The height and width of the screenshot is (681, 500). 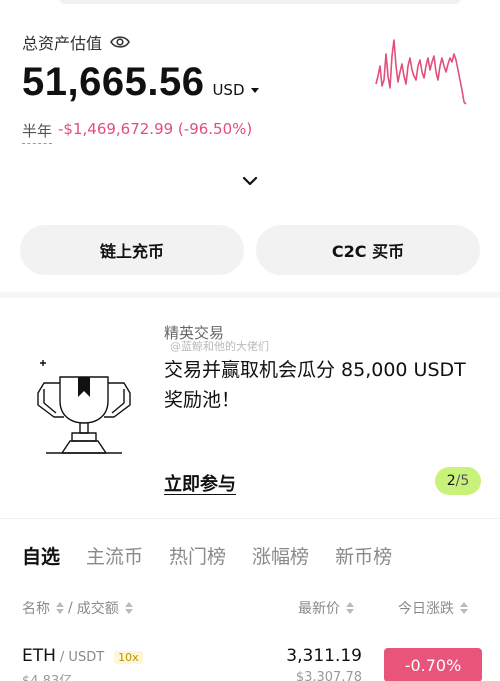 I want to click on period-selector: 半年, so click(x=37, y=132).